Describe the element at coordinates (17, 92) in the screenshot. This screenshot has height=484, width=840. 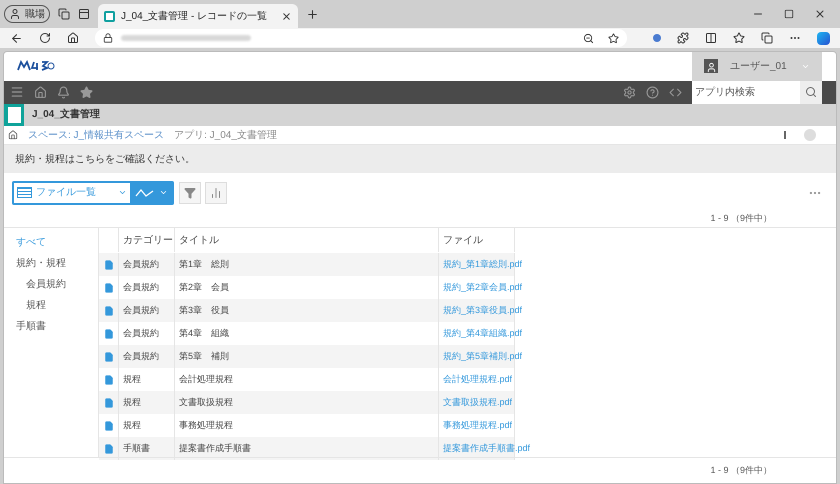
I see `menu-icon` at that location.